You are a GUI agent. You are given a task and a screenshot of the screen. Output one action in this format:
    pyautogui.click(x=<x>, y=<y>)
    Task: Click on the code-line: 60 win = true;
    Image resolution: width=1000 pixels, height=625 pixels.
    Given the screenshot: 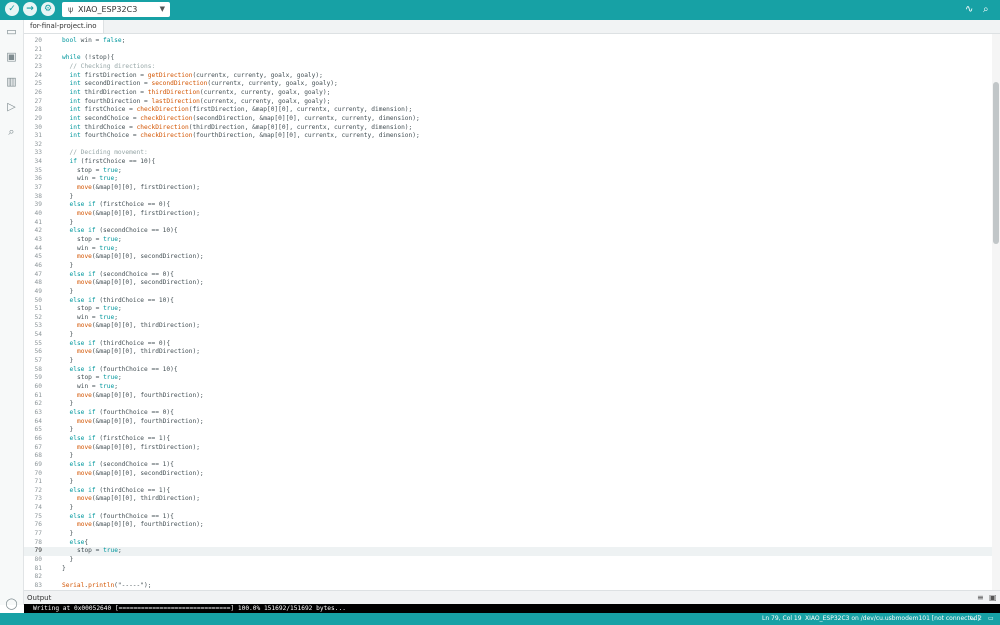 What is the action you would take?
    pyautogui.click(x=508, y=387)
    